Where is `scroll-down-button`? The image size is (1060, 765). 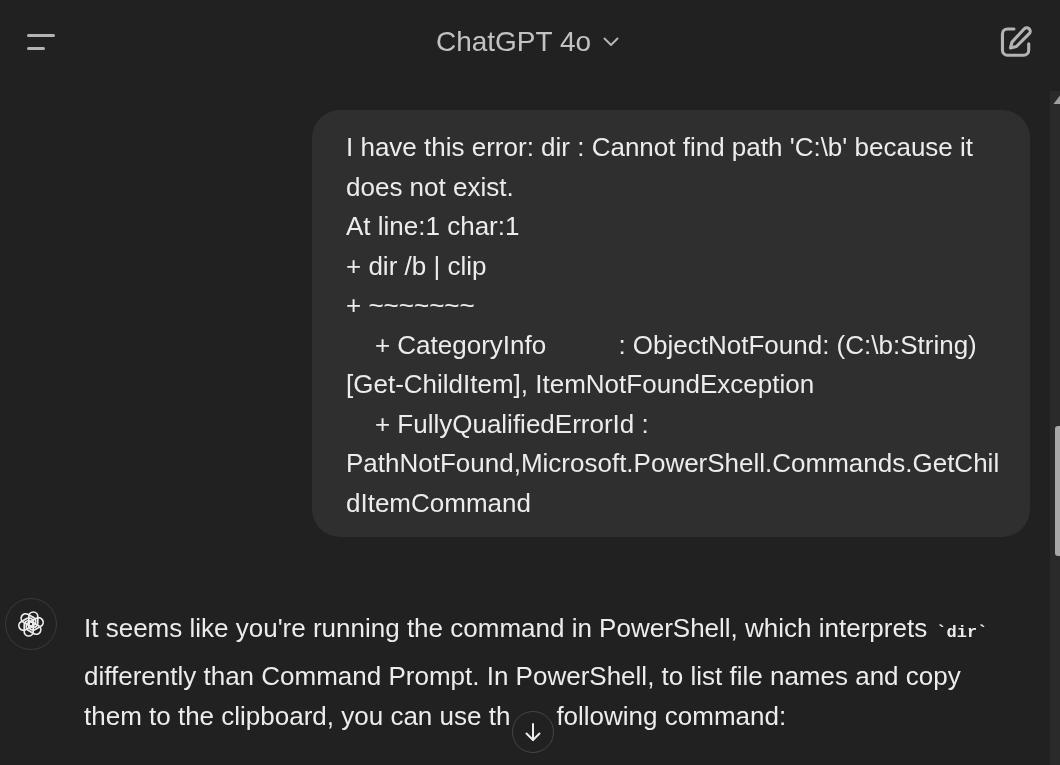
scroll-down-button is located at coordinates (533, 732).